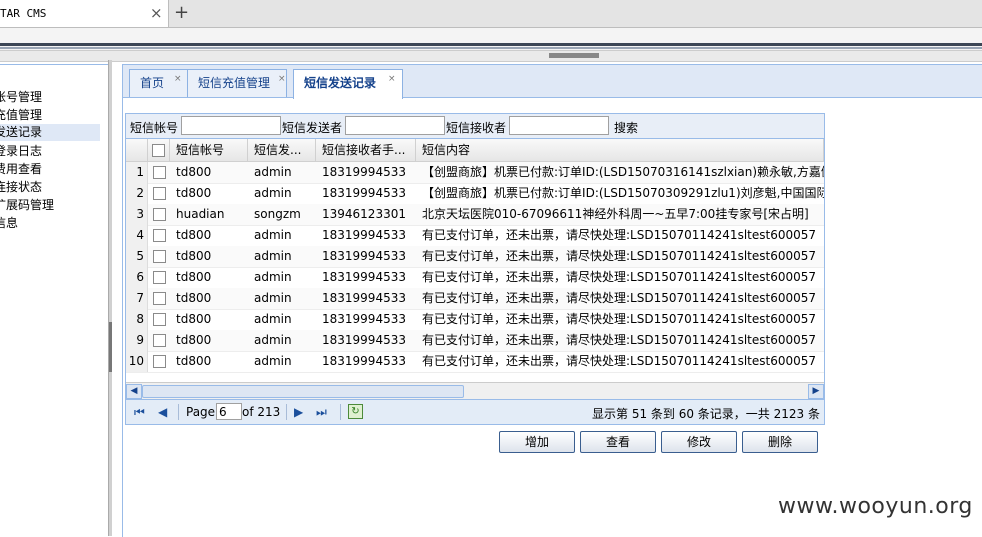  What do you see at coordinates (50, 97) in the screenshot?
I see `sidebar-item-account: 帐号管理` at bounding box center [50, 97].